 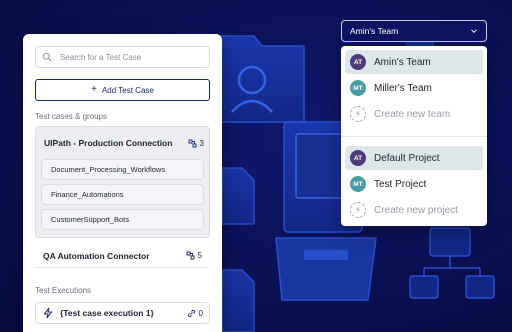 I want to click on execution-name: {Test case execution 1}, so click(x=107, y=313).